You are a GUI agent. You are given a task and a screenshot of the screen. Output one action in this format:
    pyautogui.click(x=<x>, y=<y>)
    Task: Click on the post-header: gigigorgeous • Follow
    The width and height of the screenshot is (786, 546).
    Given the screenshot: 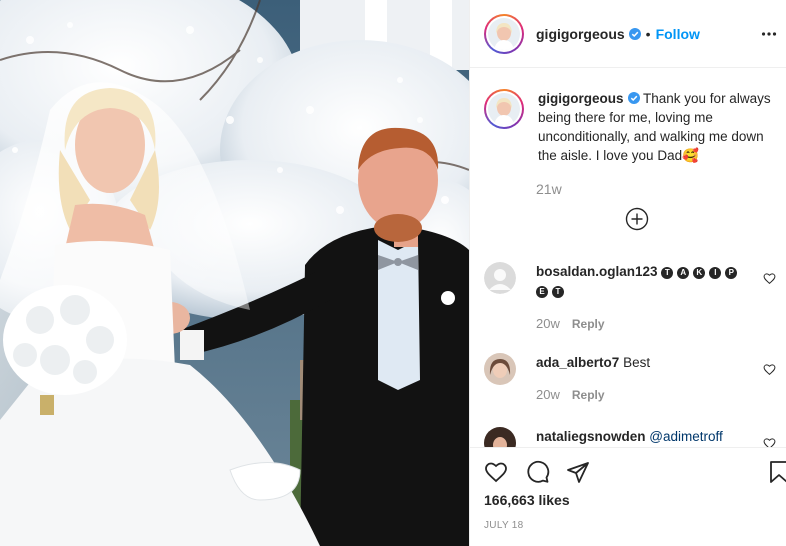 What is the action you would take?
    pyautogui.click(x=628, y=34)
    